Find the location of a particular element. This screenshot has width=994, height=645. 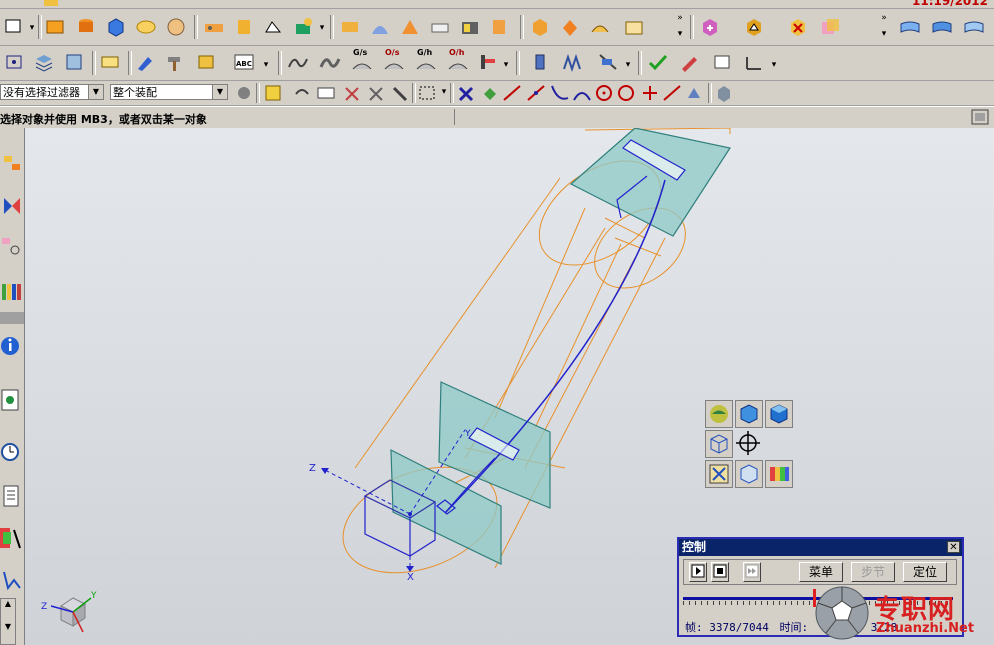

assembly-add-icon is located at coordinates (710, 27).